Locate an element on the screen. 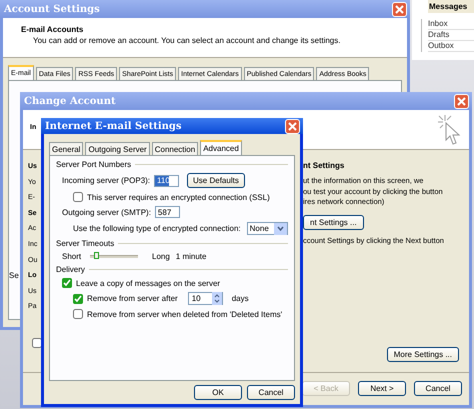  group-label: Server Timeouts is located at coordinates (85, 243).